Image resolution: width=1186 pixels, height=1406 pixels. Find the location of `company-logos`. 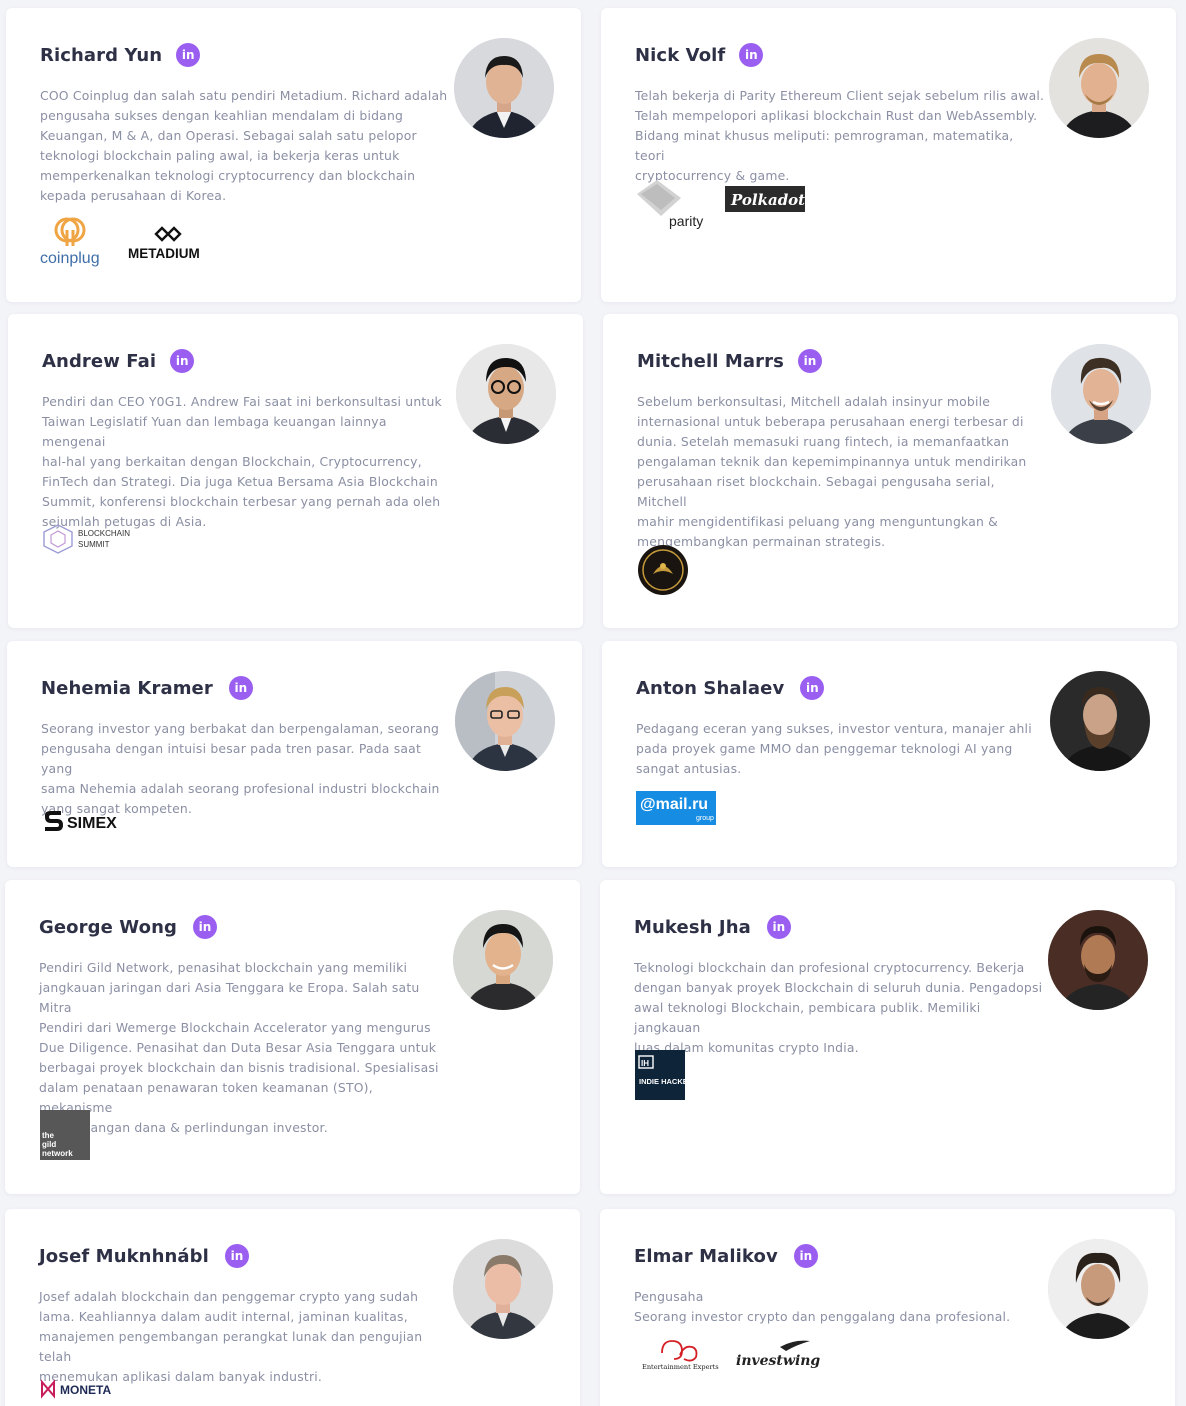

company-logos is located at coordinates (663, 570).